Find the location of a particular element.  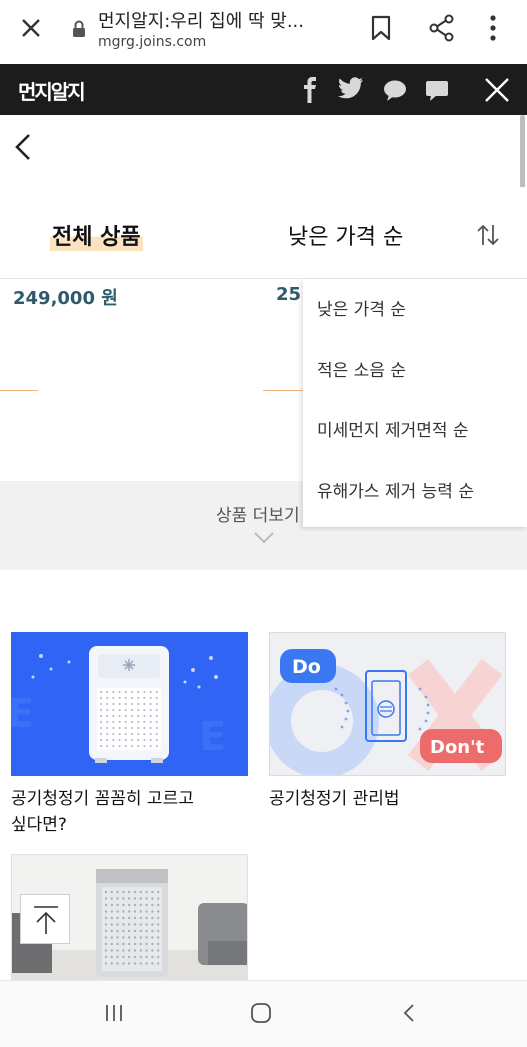

article-title-line: 공기청정기 관리법 is located at coordinates (334, 799).